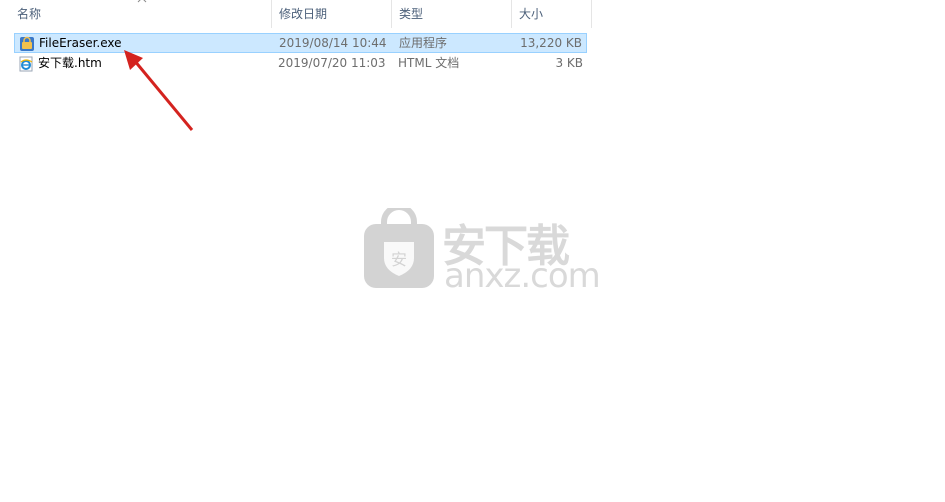 Image resolution: width=945 pixels, height=502 pixels. What do you see at coordinates (399, 248) in the screenshot?
I see `shopping-bag-icon: 安` at bounding box center [399, 248].